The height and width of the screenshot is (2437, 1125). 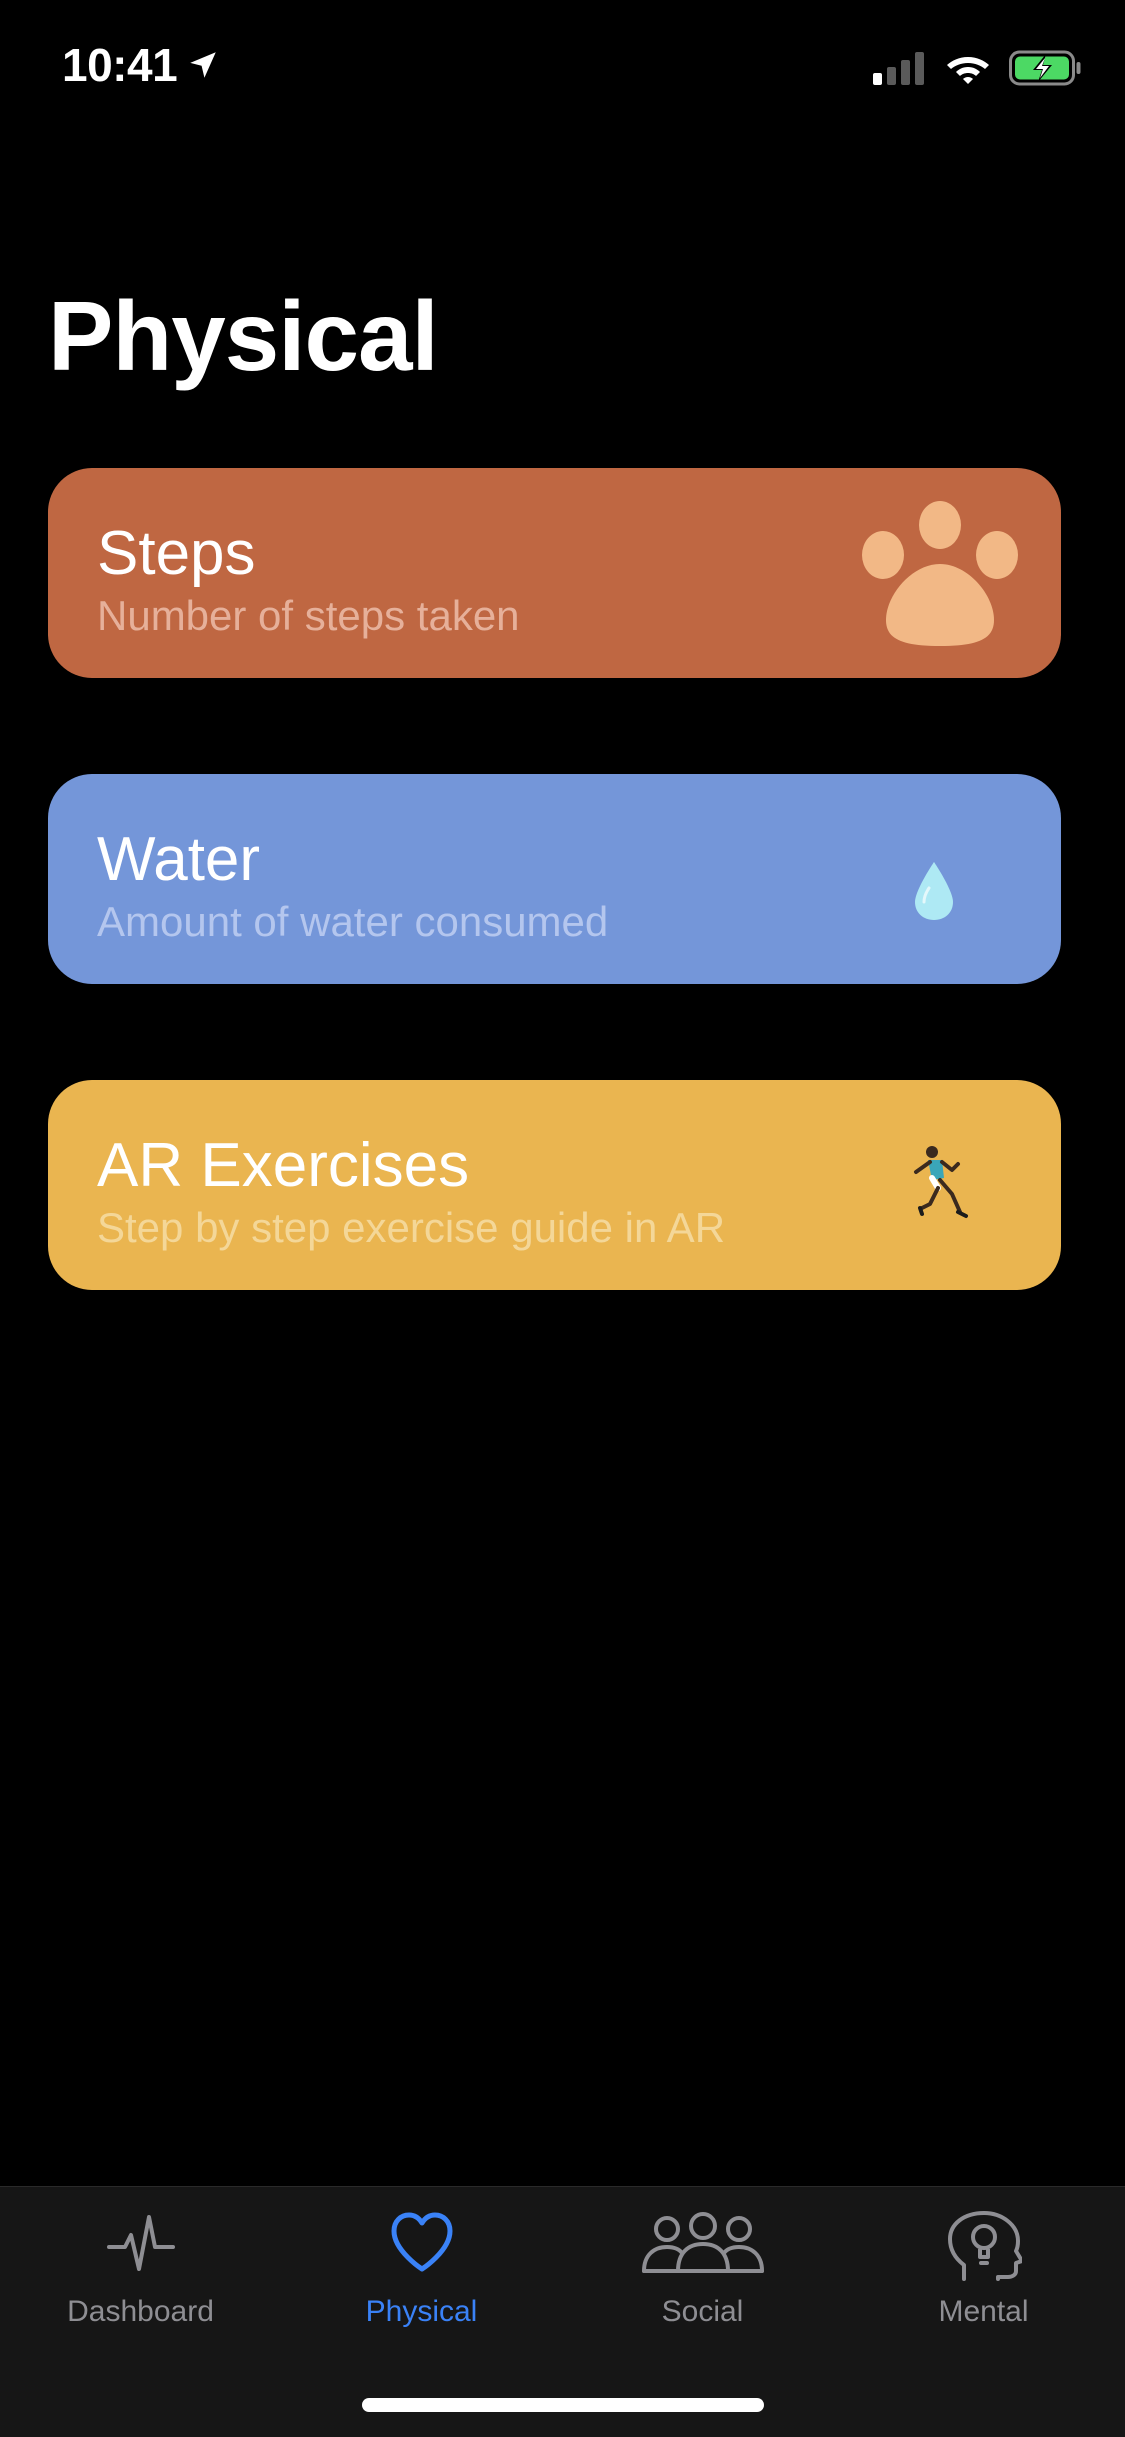 What do you see at coordinates (554, 879) in the screenshot?
I see `water-card: Water Amount of water consumed` at bounding box center [554, 879].